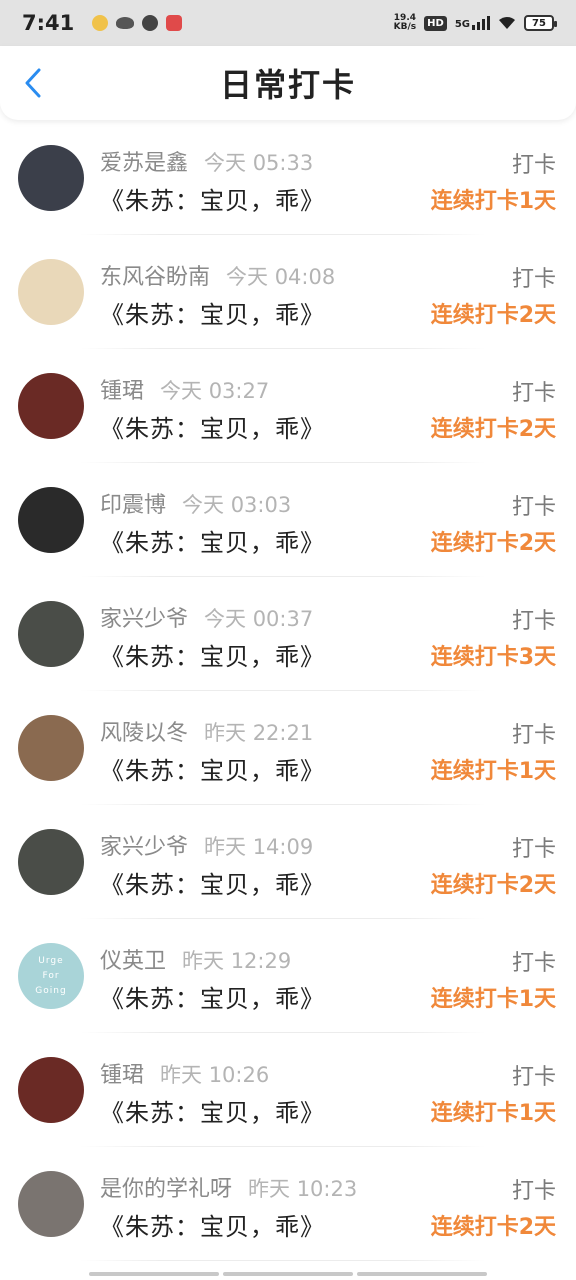 The width and height of the screenshot is (576, 1280). What do you see at coordinates (137, 23) in the screenshot?
I see `notification-icons` at bounding box center [137, 23].